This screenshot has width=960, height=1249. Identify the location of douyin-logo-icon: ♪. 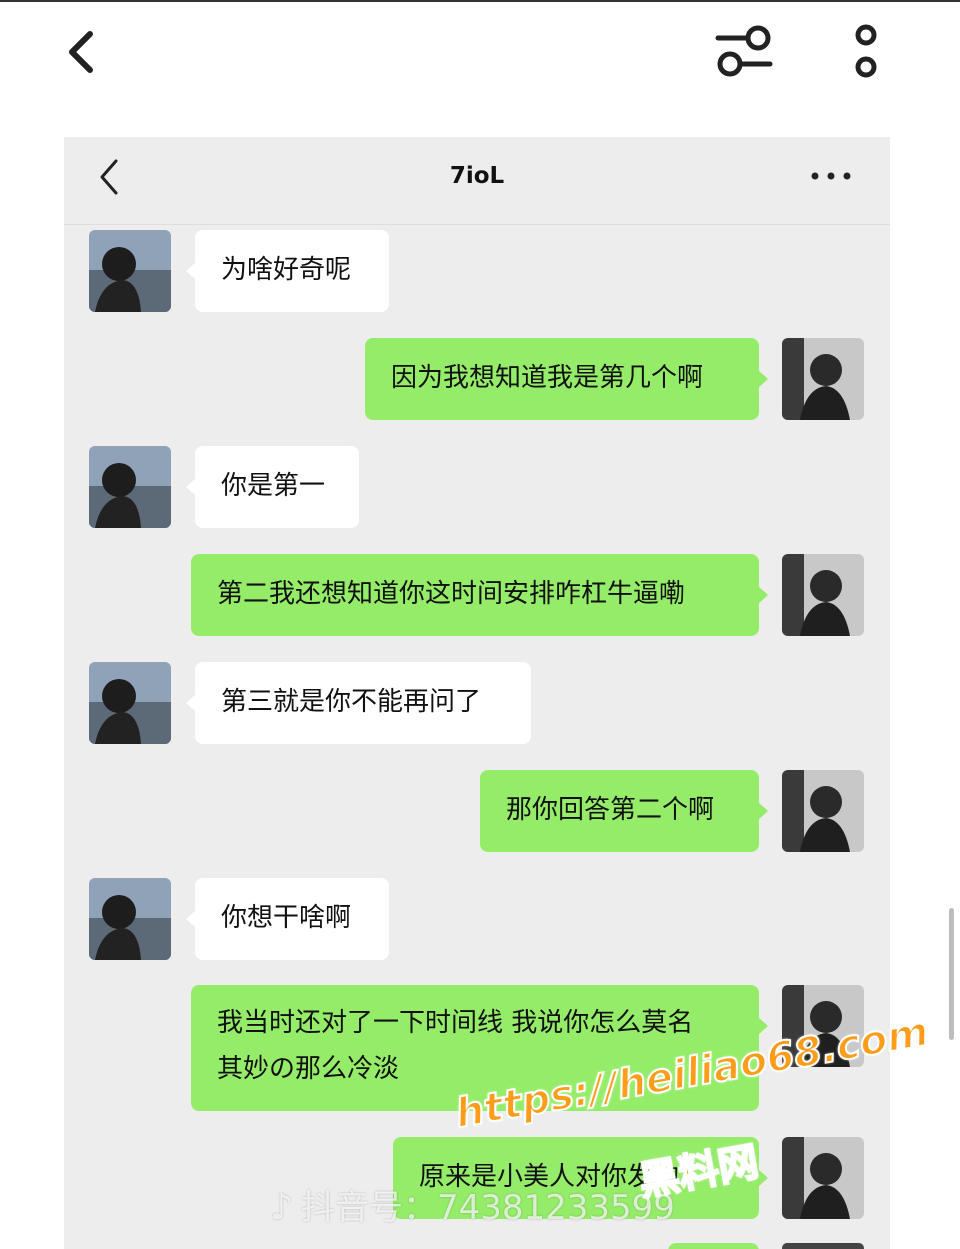
(281, 1207).